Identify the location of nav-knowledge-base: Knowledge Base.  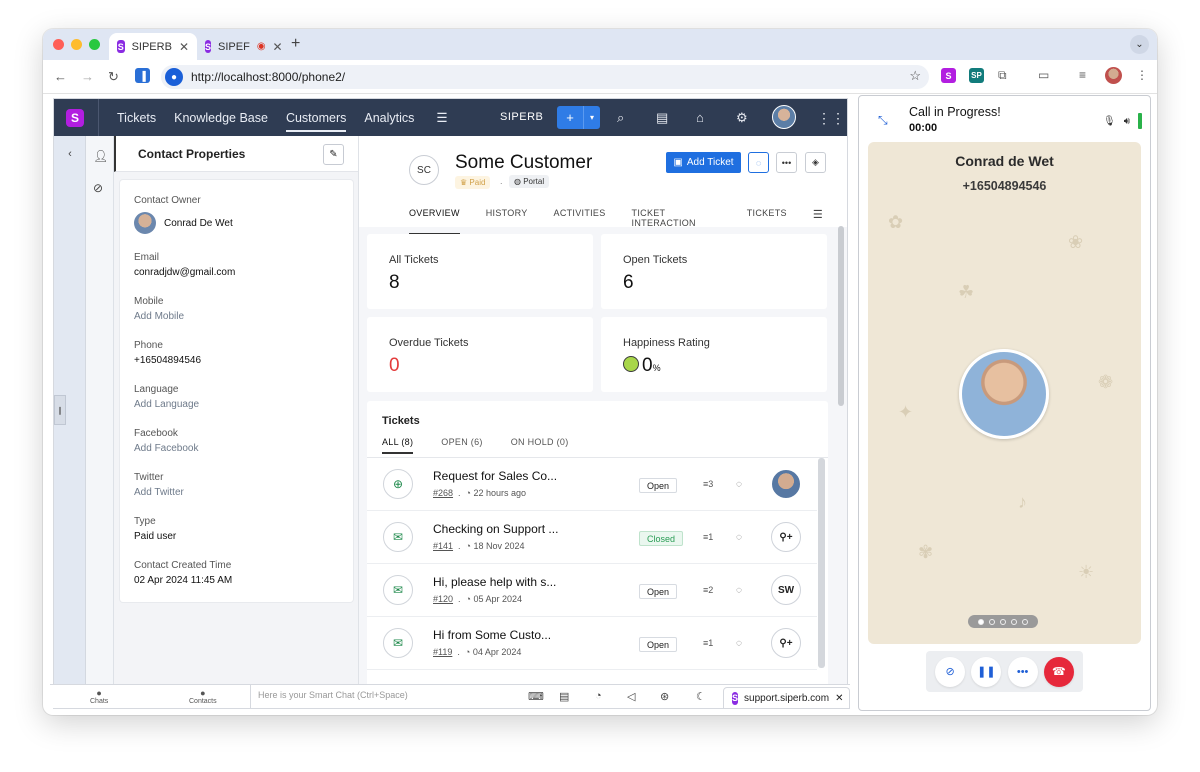
(221, 117).